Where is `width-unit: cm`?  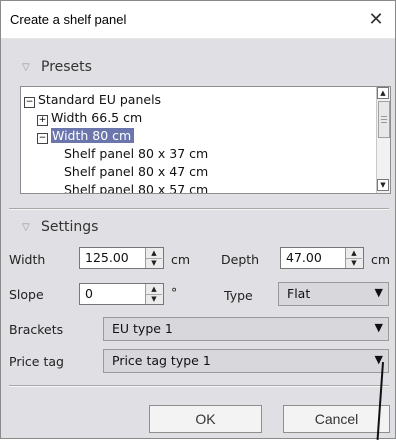
width-unit: cm is located at coordinates (181, 259).